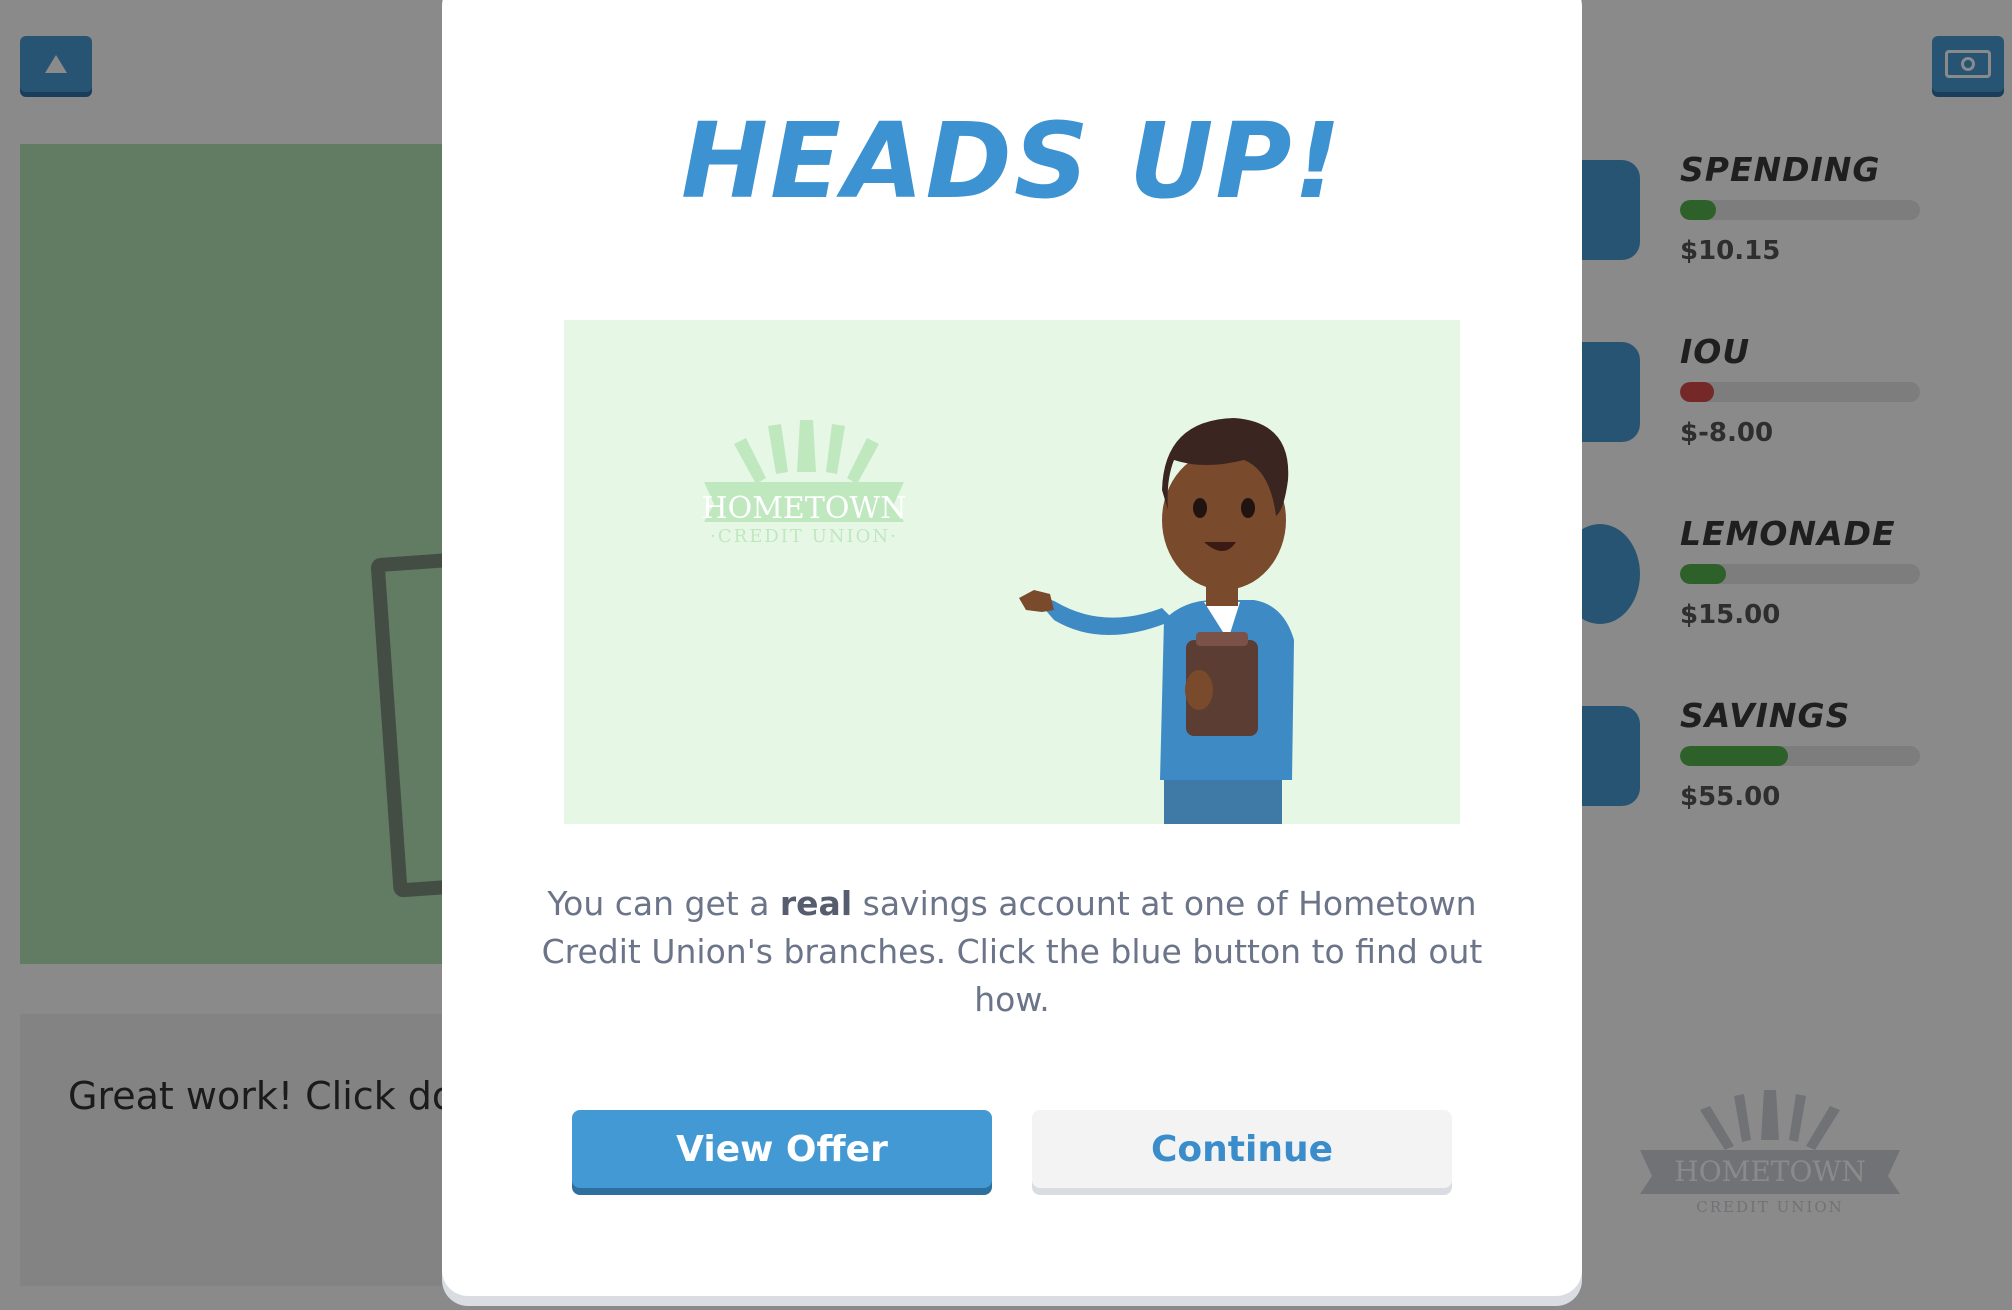 Image resolution: width=2012 pixels, height=1310 pixels. What do you see at coordinates (663, 903) in the screenshot?
I see `message-prefix: You can get a` at bounding box center [663, 903].